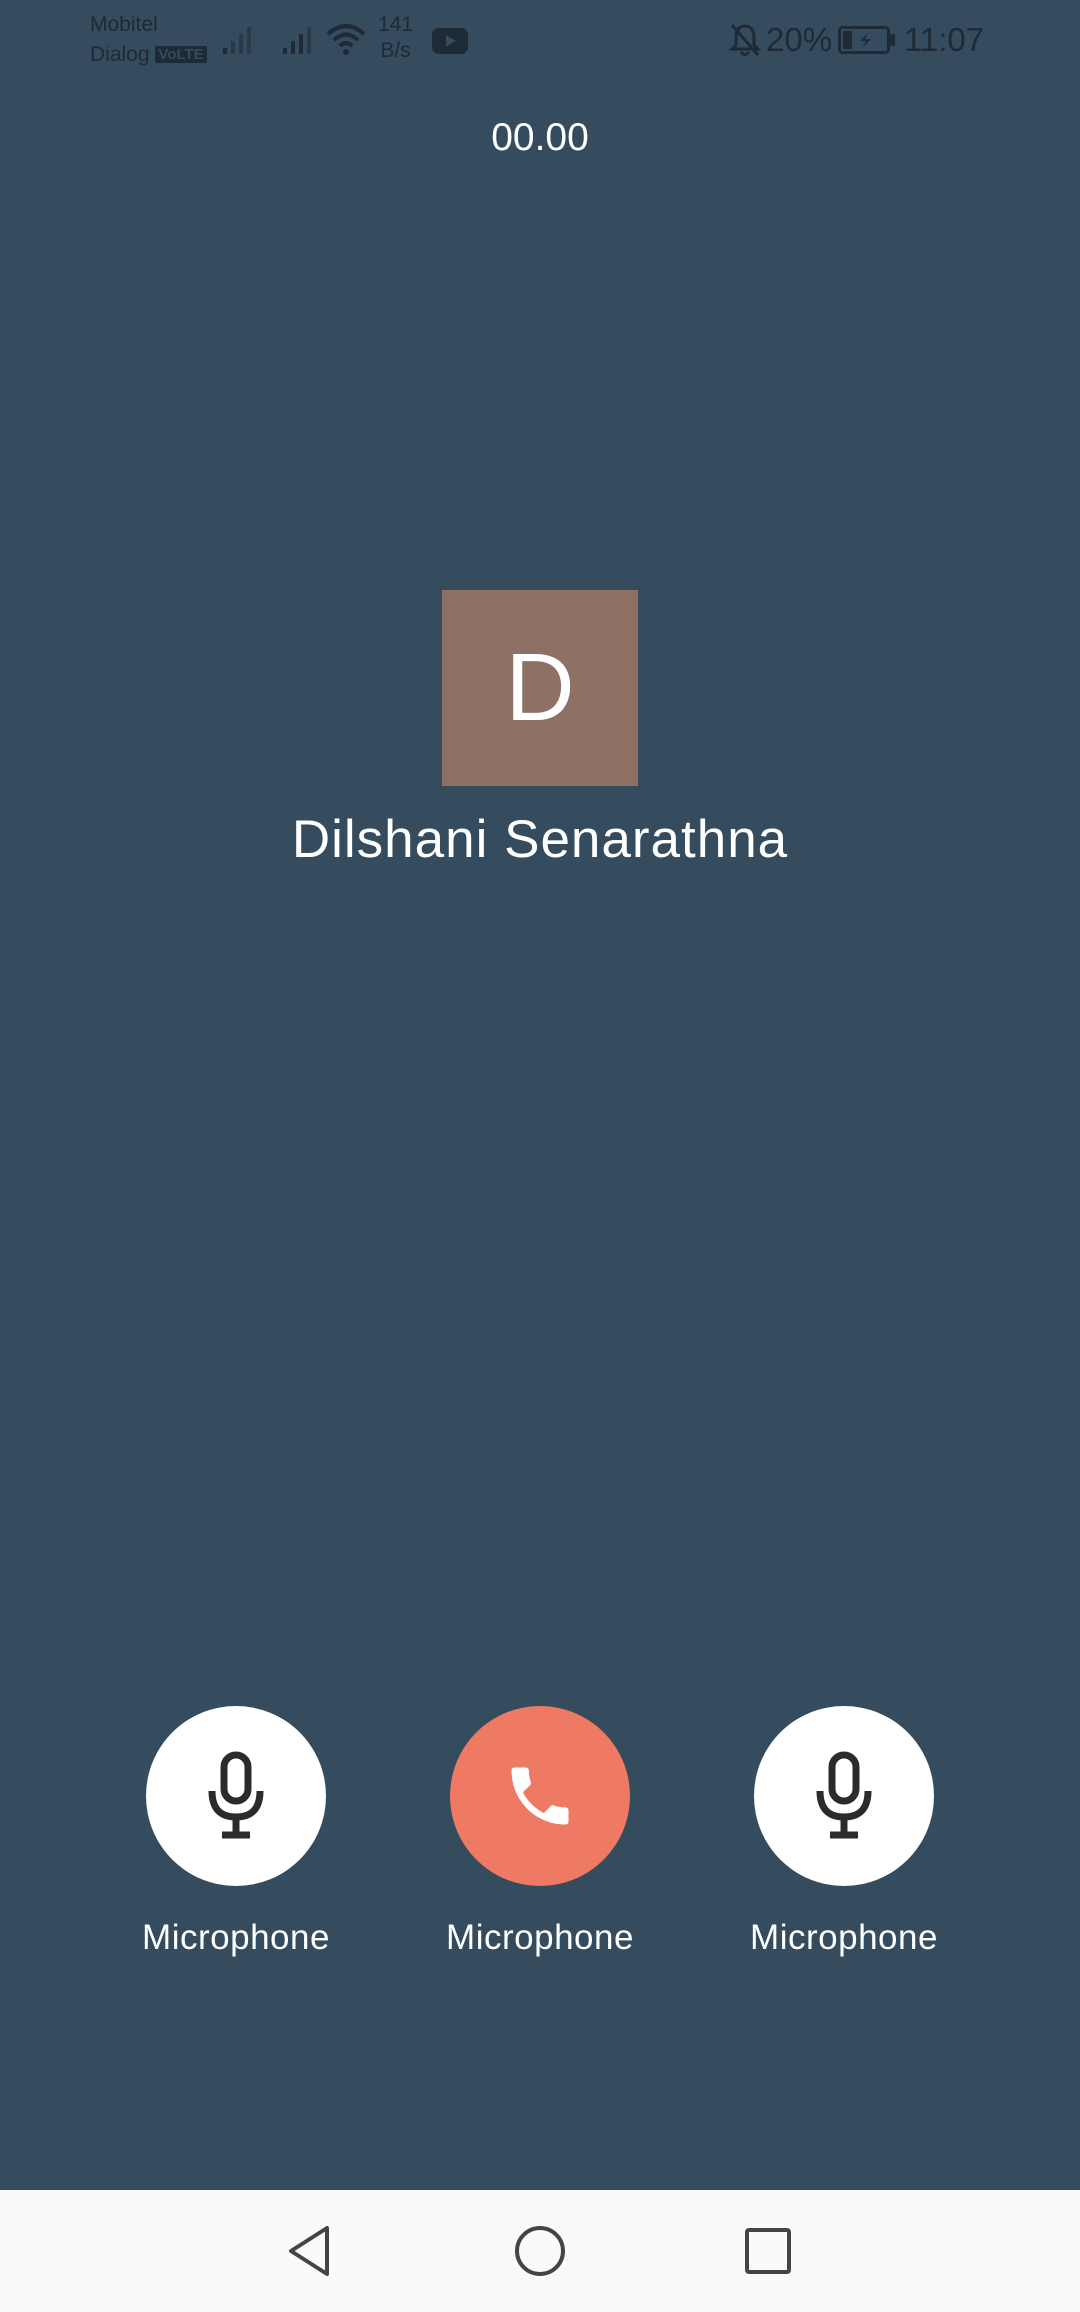 This screenshot has height=2312, width=1080. I want to click on battery-charging-icon, so click(866, 40).